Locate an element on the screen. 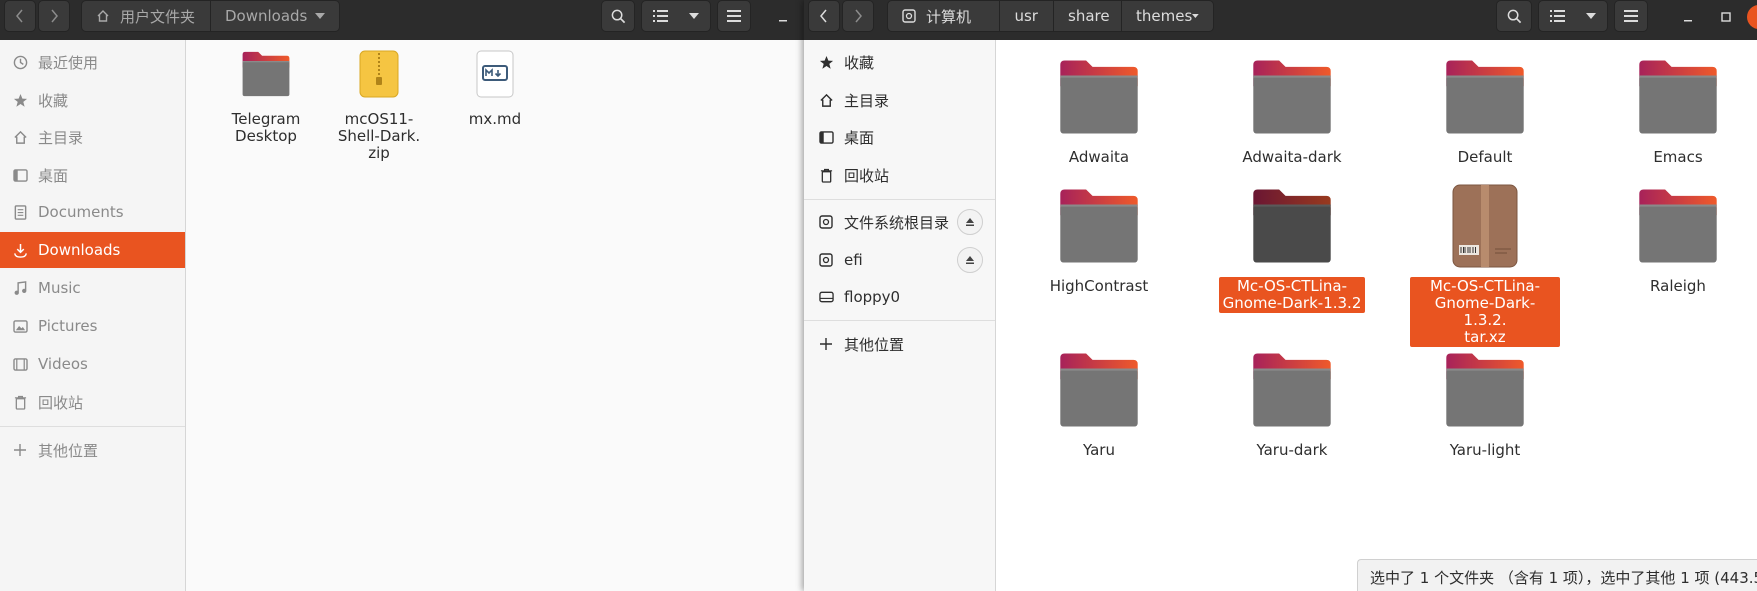 Image resolution: width=1757 pixels, height=591 pixels. breadcrumb-home-label: 用户文件夹 is located at coordinates (158, 16).